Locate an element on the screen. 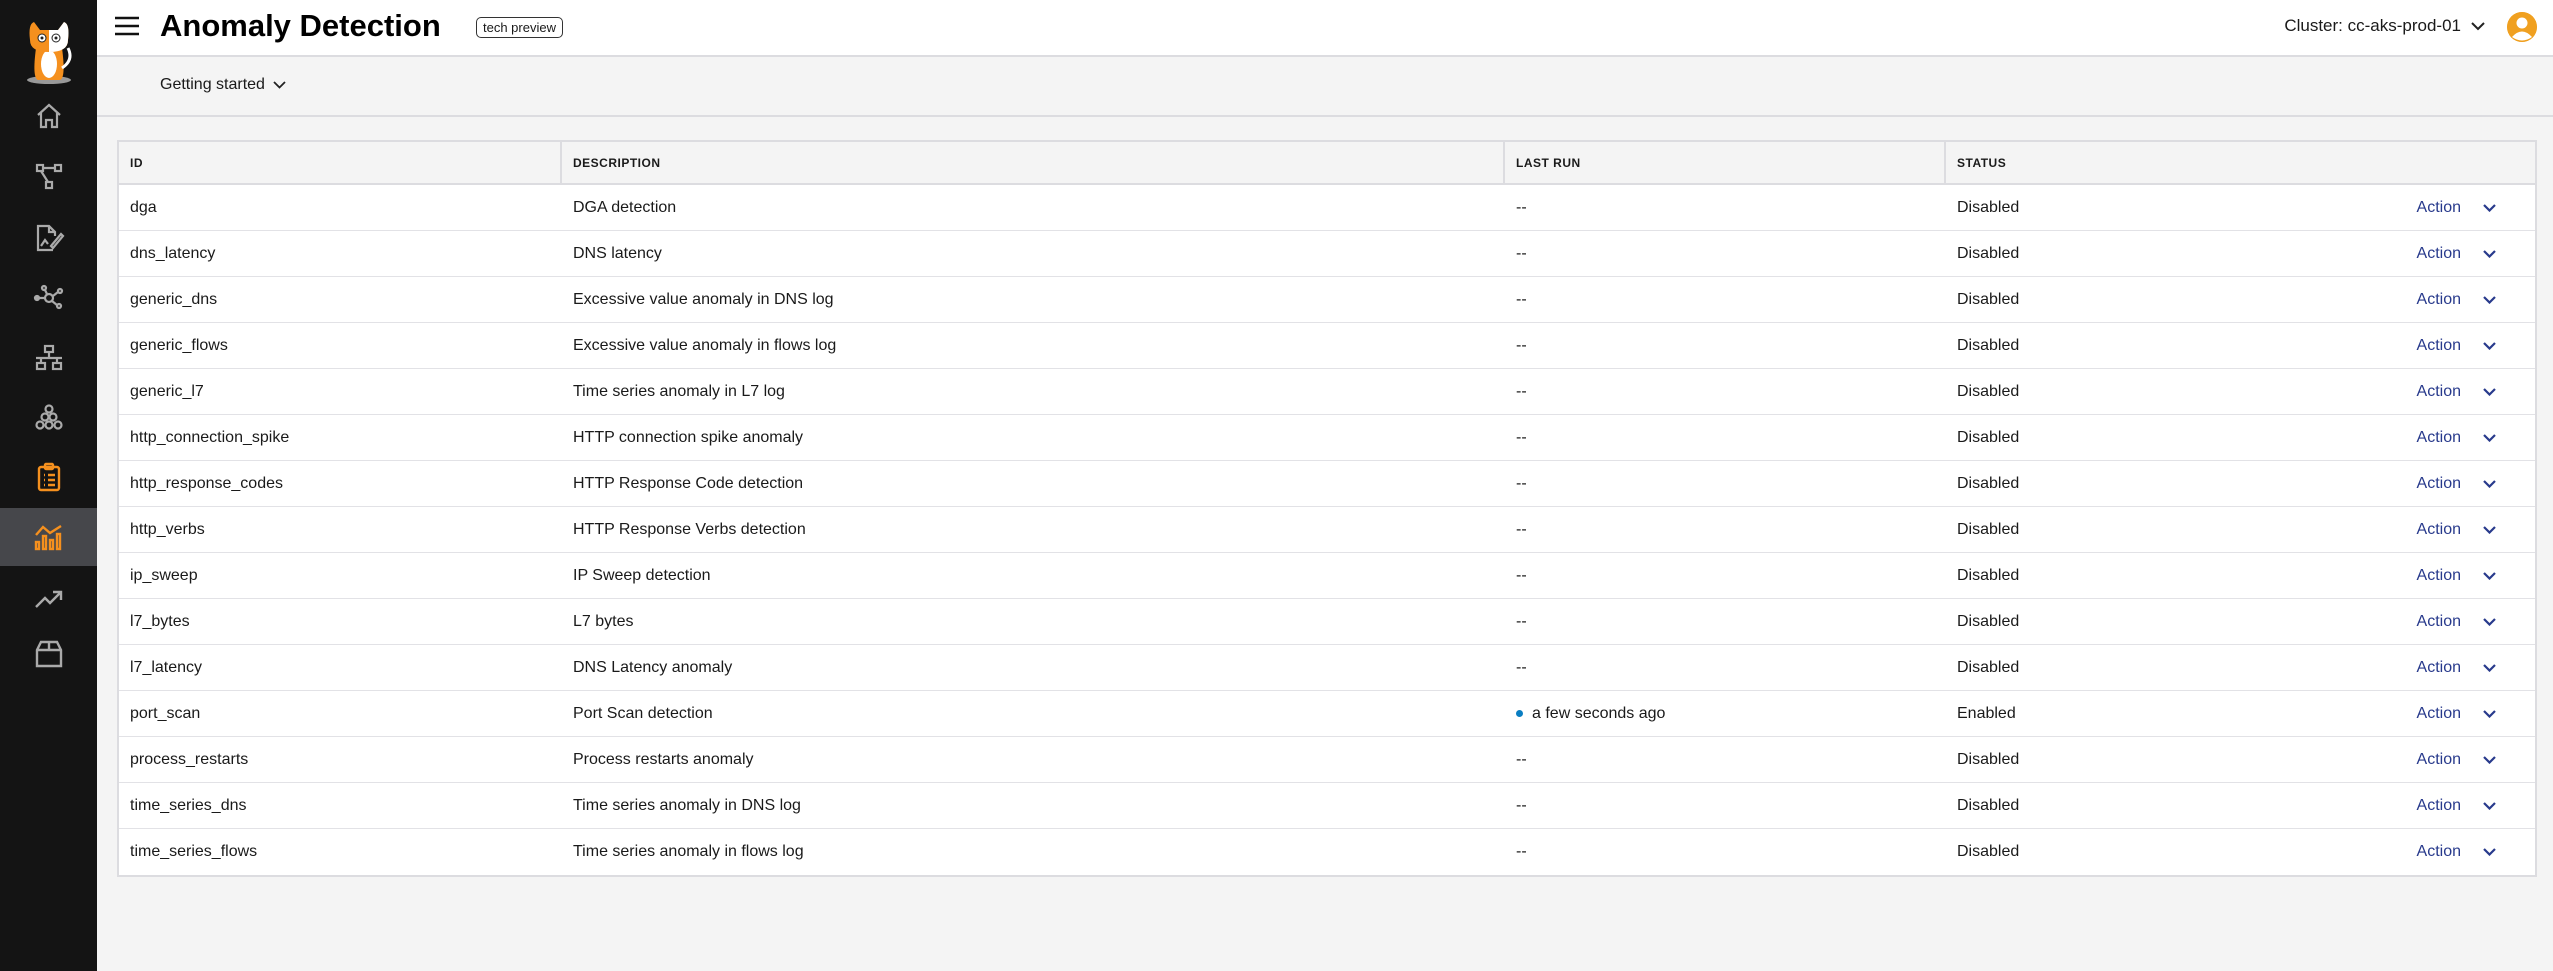 Image resolution: width=2553 pixels, height=971 pixels. sub-toolbar: Getting started is located at coordinates (1325, 87).